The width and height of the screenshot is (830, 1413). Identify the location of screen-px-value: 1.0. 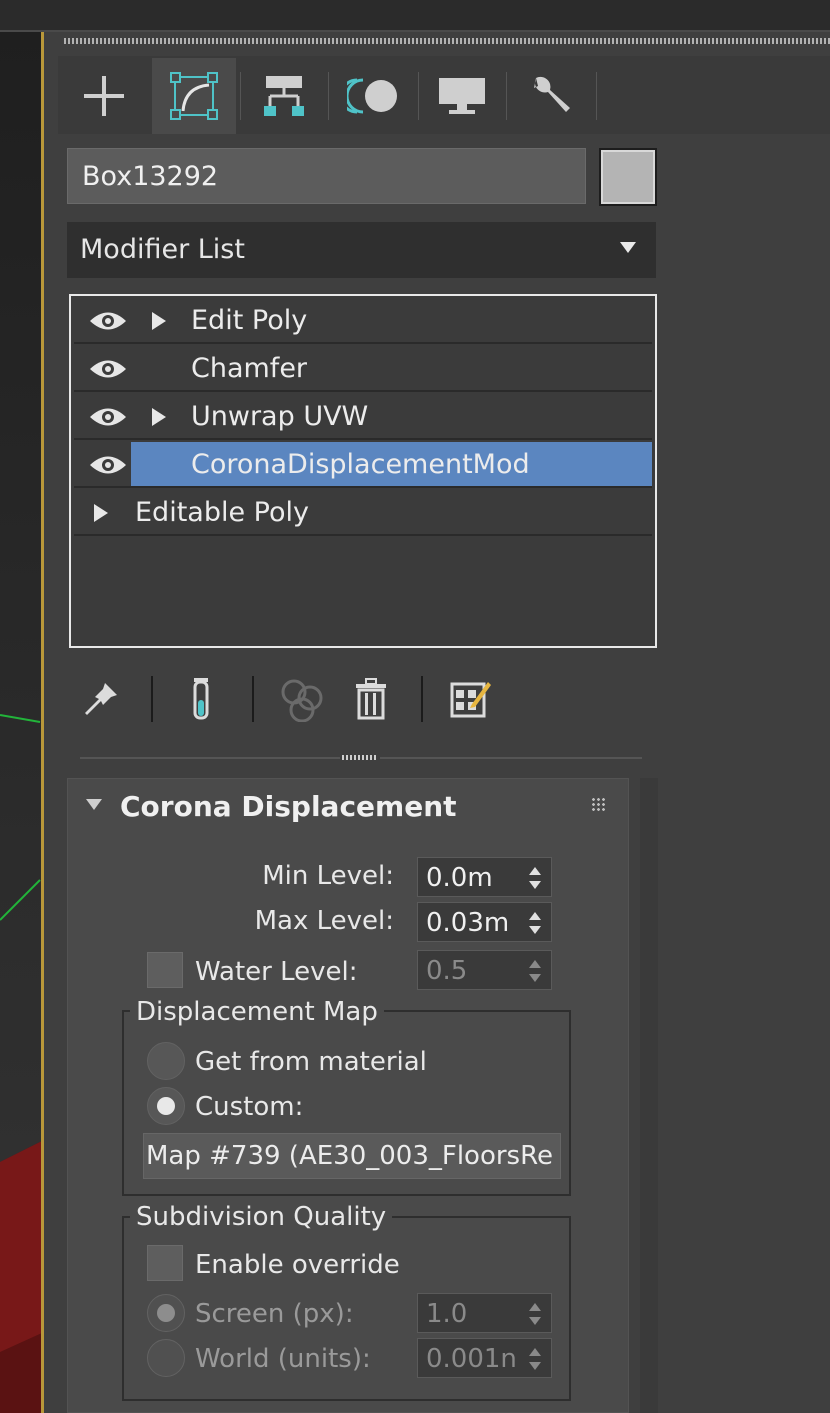
(446, 1314).